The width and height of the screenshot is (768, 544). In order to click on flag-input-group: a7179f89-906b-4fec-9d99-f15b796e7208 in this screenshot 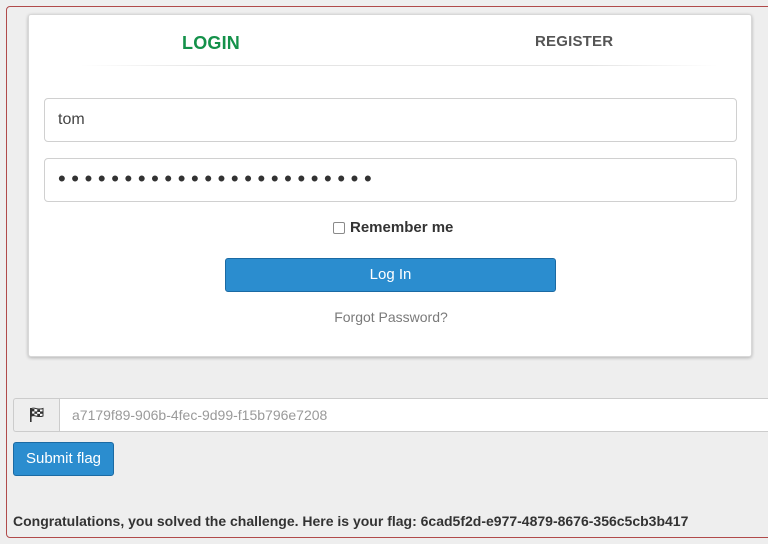, I will do `click(390, 415)`.